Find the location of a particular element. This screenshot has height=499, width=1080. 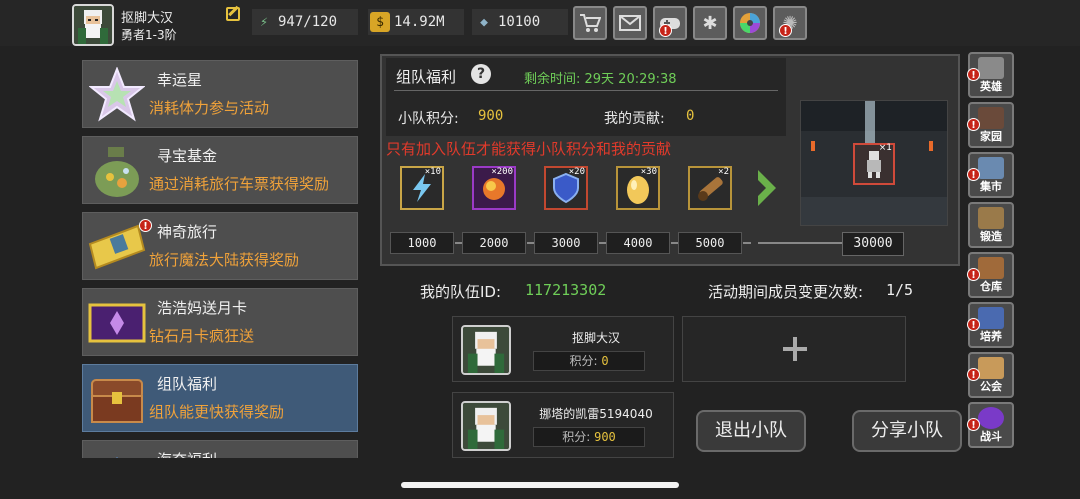

menu-item-monthly-card: 浩浩妈送月卡 钻石月卡疯狂送 is located at coordinates (220, 322).